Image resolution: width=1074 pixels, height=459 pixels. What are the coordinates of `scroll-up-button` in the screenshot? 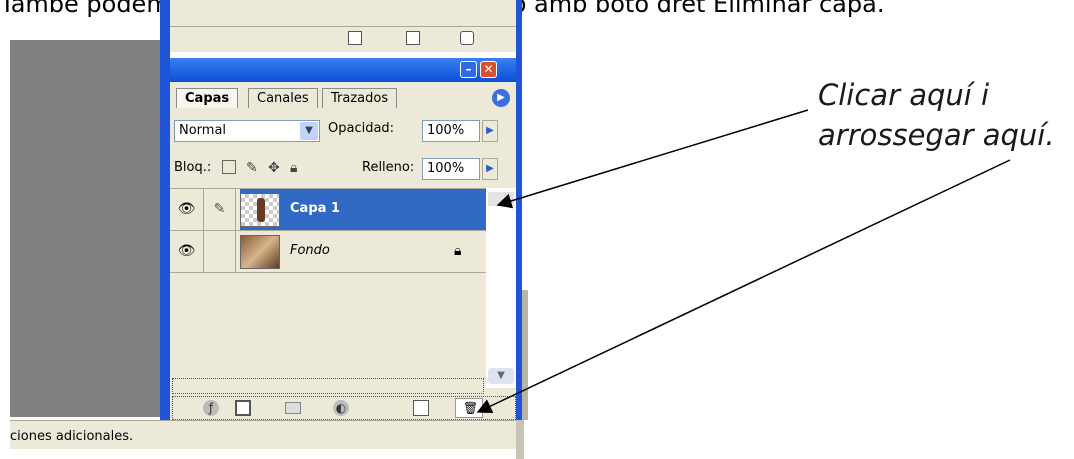 It's located at (501, 199).